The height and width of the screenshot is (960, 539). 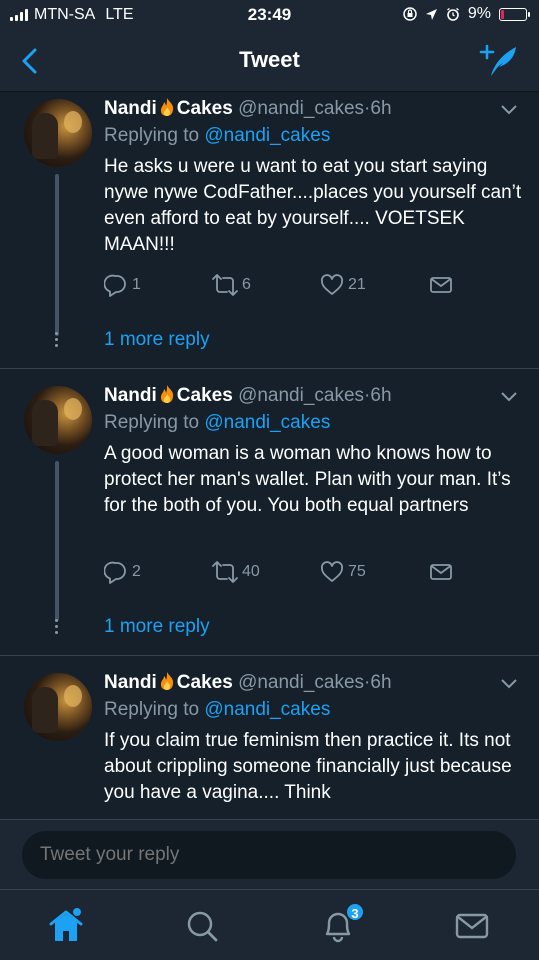 I want to click on retweet-button: 40, so click(x=236, y=572).